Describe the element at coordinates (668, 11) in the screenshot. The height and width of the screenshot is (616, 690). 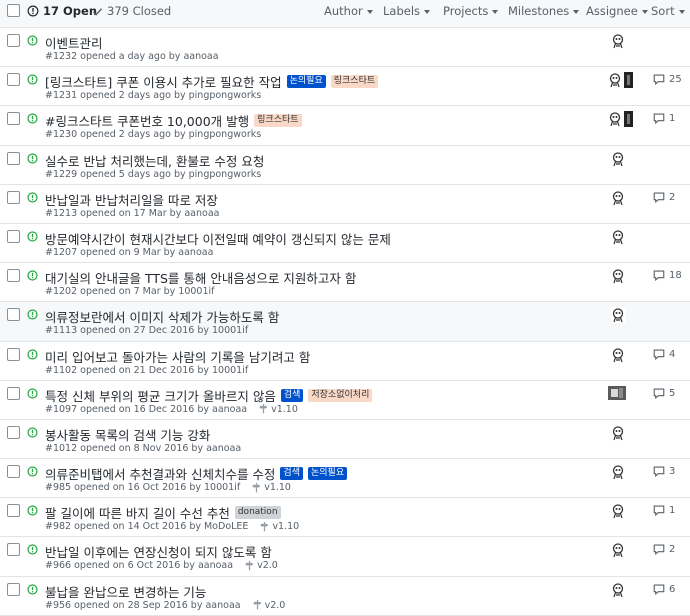
I see `sort-filter: Sort` at that location.